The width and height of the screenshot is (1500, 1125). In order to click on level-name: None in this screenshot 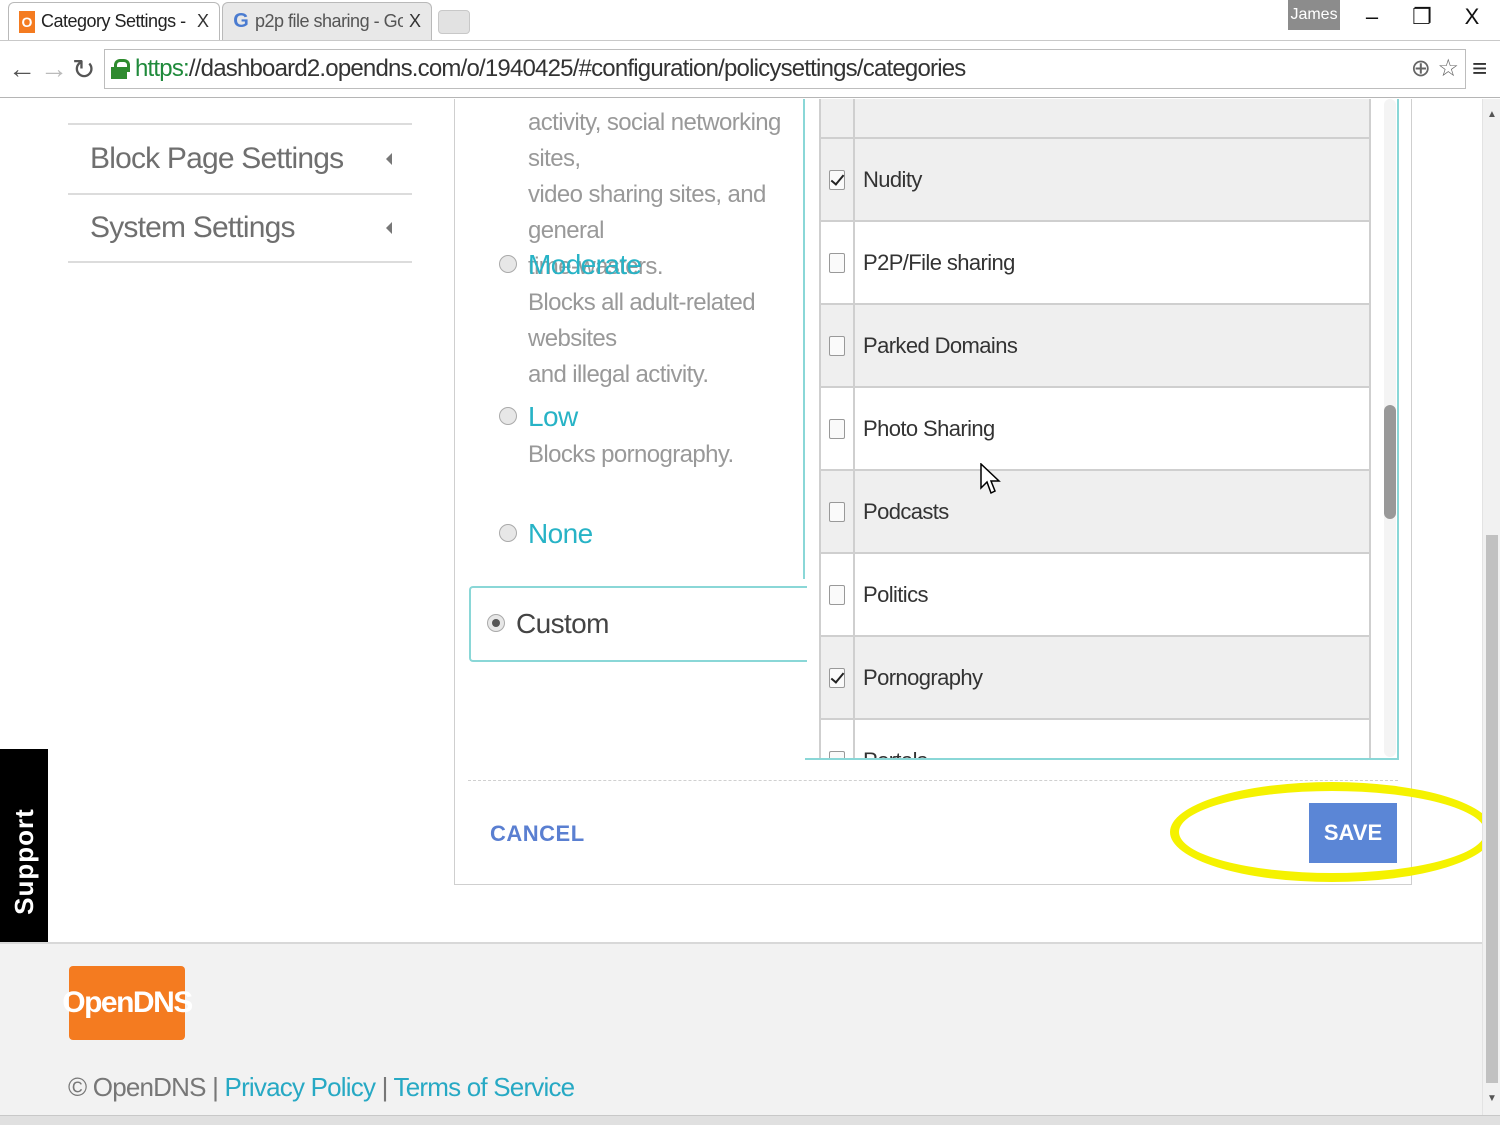, I will do `click(560, 534)`.